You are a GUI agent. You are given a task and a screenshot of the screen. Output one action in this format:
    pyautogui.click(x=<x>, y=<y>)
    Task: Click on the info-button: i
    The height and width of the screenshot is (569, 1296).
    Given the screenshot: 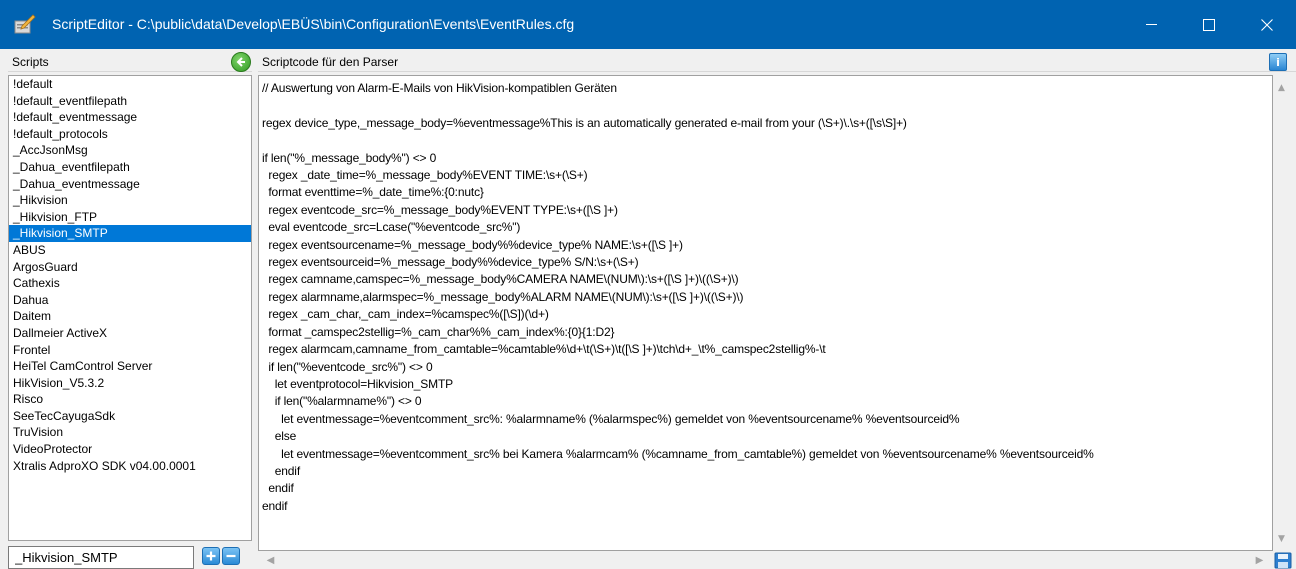 What is the action you would take?
    pyautogui.click(x=1278, y=62)
    